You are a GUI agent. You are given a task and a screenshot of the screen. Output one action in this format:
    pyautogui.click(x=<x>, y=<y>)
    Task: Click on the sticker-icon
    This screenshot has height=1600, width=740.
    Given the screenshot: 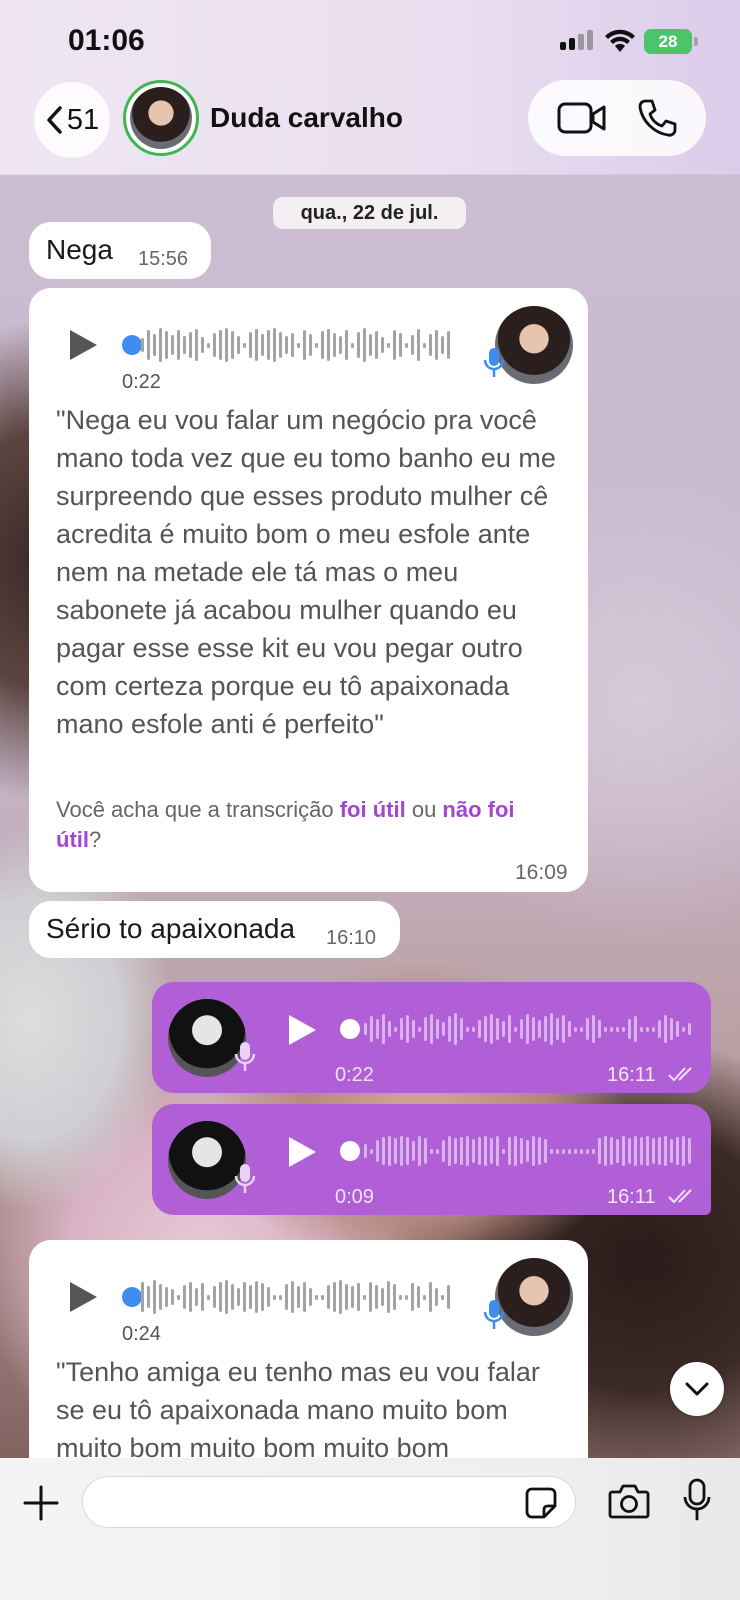 What is the action you would take?
    pyautogui.click(x=541, y=1503)
    